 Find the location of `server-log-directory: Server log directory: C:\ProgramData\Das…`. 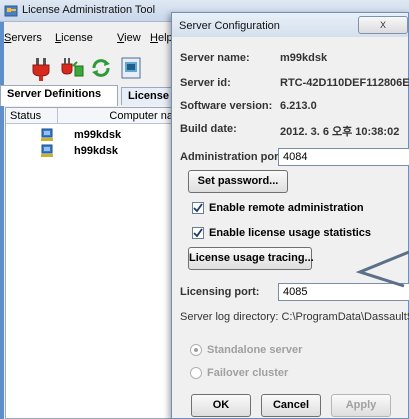

server-log-directory: Server log directory: C:\ProgramData\Das… is located at coordinates (294, 317).